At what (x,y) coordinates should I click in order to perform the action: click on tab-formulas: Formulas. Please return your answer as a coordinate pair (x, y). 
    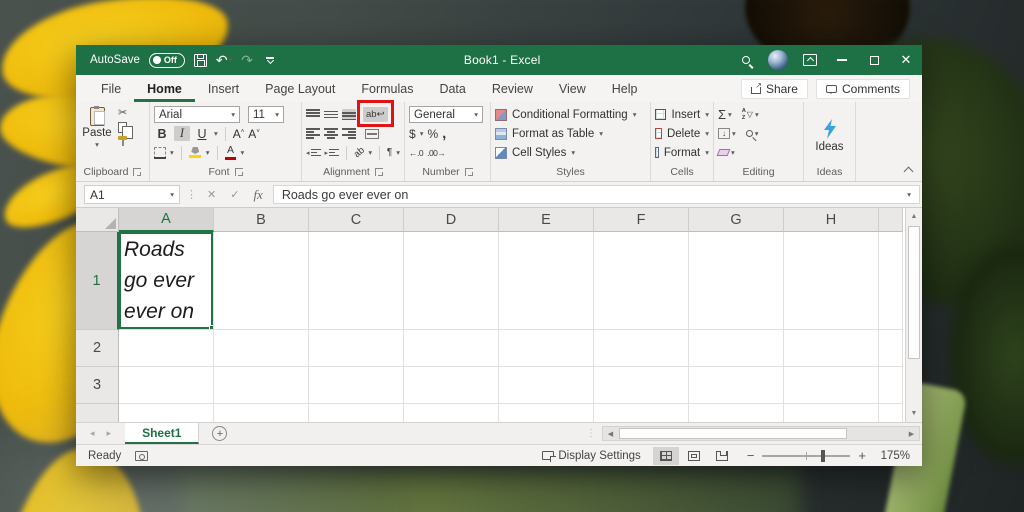
    Looking at the image, I should click on (387, 88).